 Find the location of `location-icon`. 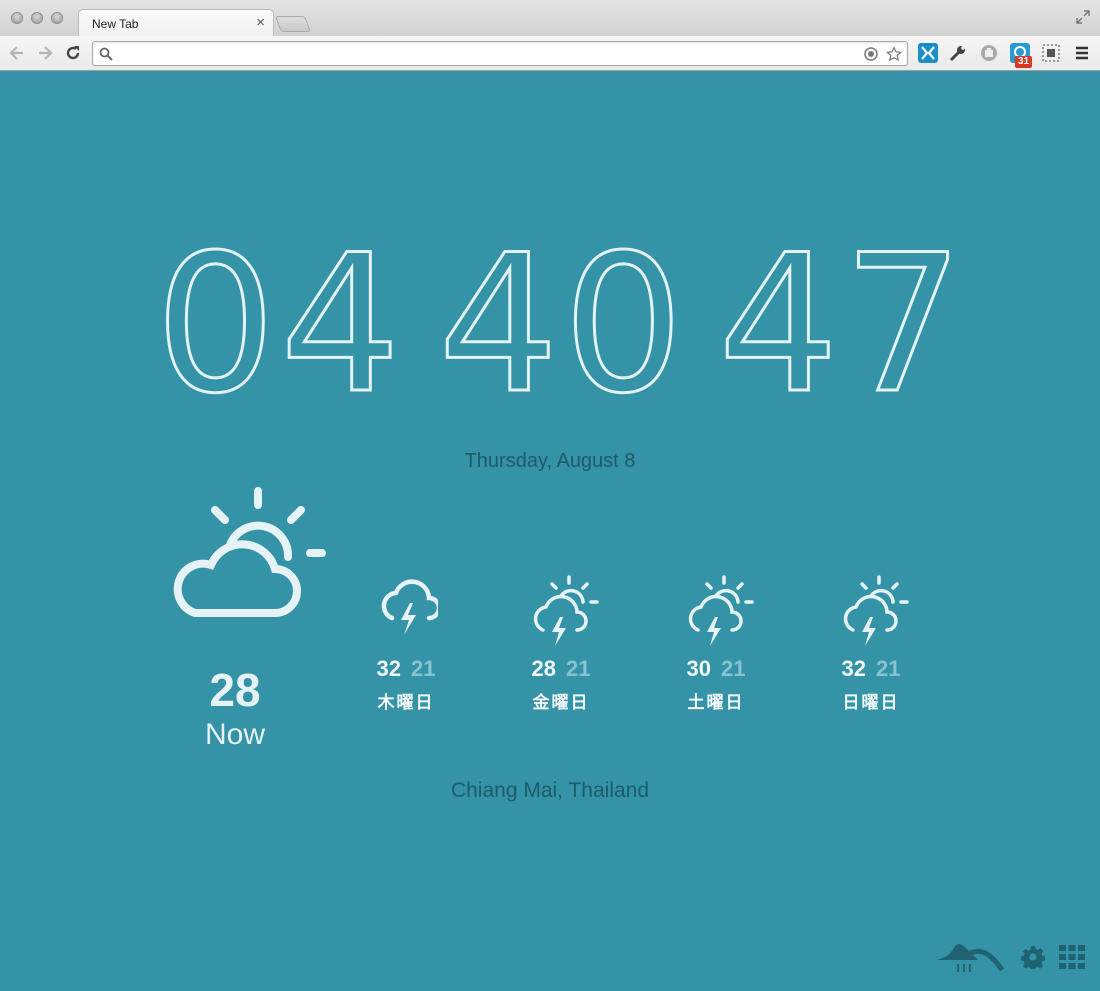

location-icon is located at coordinates (871, 54).